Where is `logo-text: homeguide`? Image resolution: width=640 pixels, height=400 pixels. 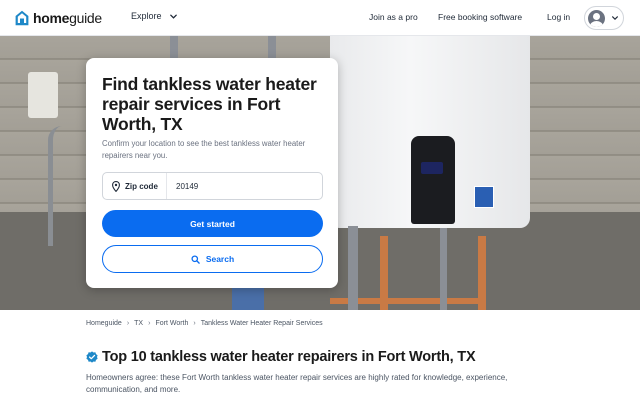
logo-text: homeguide is located at coordinates (67, 18).